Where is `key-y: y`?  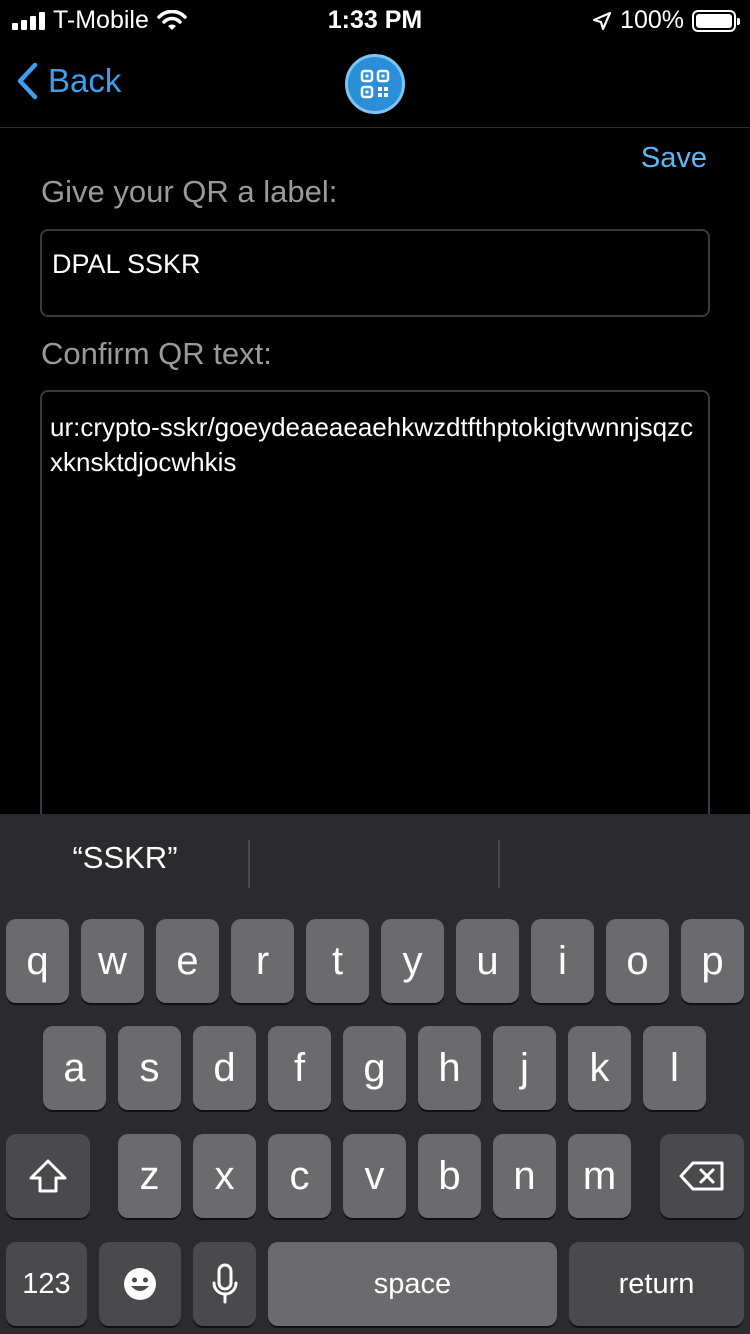 key-y: y is located at coordinates (412, 961).